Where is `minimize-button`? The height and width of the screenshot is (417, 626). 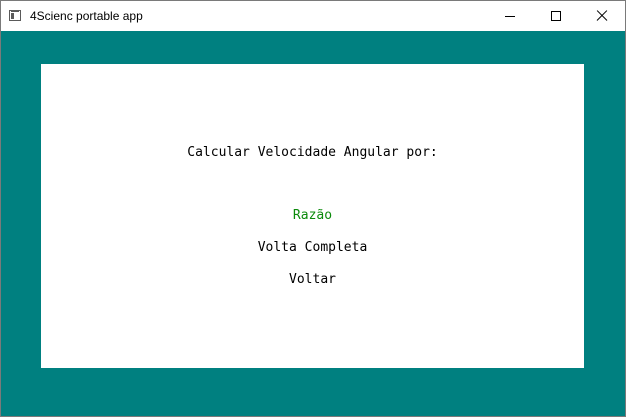 minimize-button is located at coordinates (510, 16).